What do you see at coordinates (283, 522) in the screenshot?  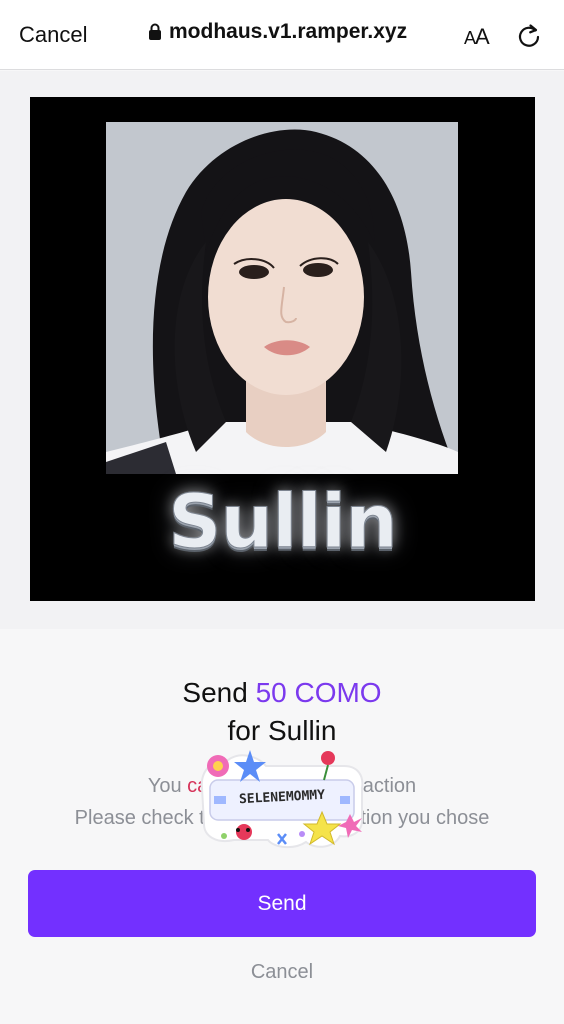 I see `member-name-title: Sullin` at bounding box center [283, 522].